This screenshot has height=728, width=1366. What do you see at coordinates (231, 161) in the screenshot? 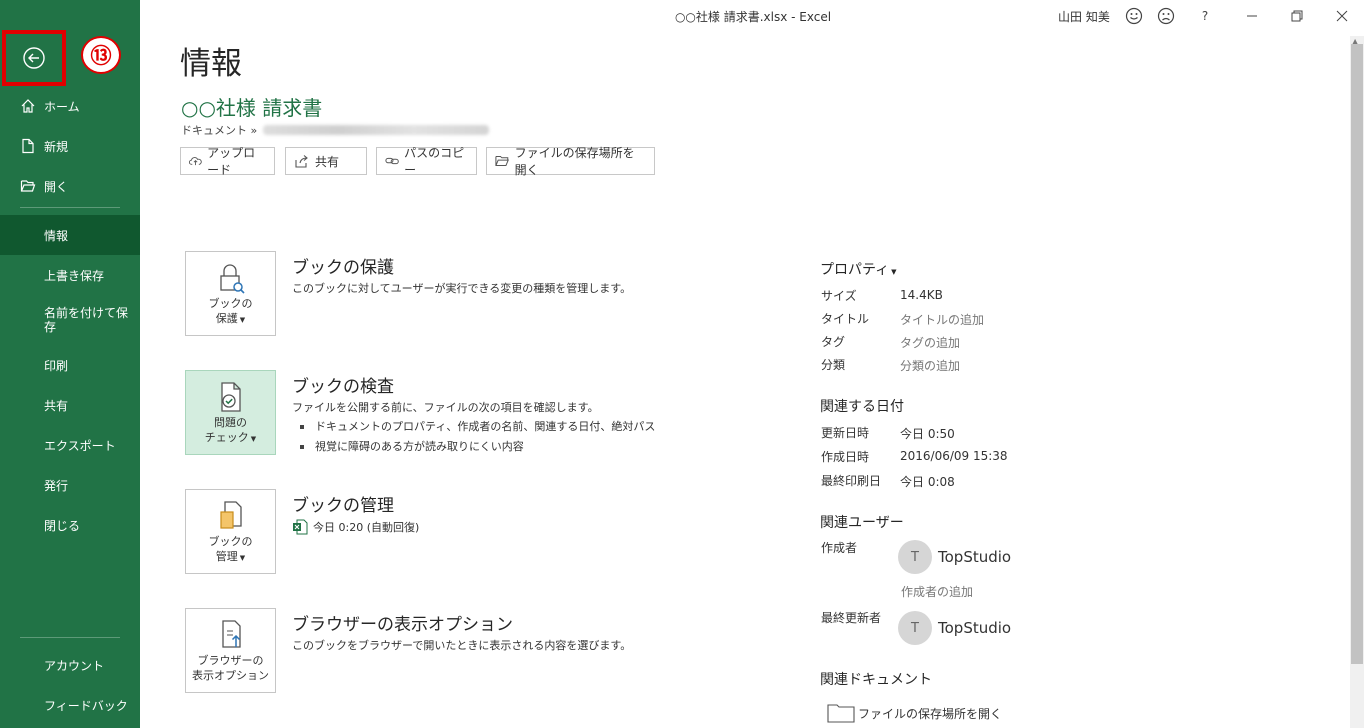
I see `upload-label: アップロード` at bounding box center [231, 161].